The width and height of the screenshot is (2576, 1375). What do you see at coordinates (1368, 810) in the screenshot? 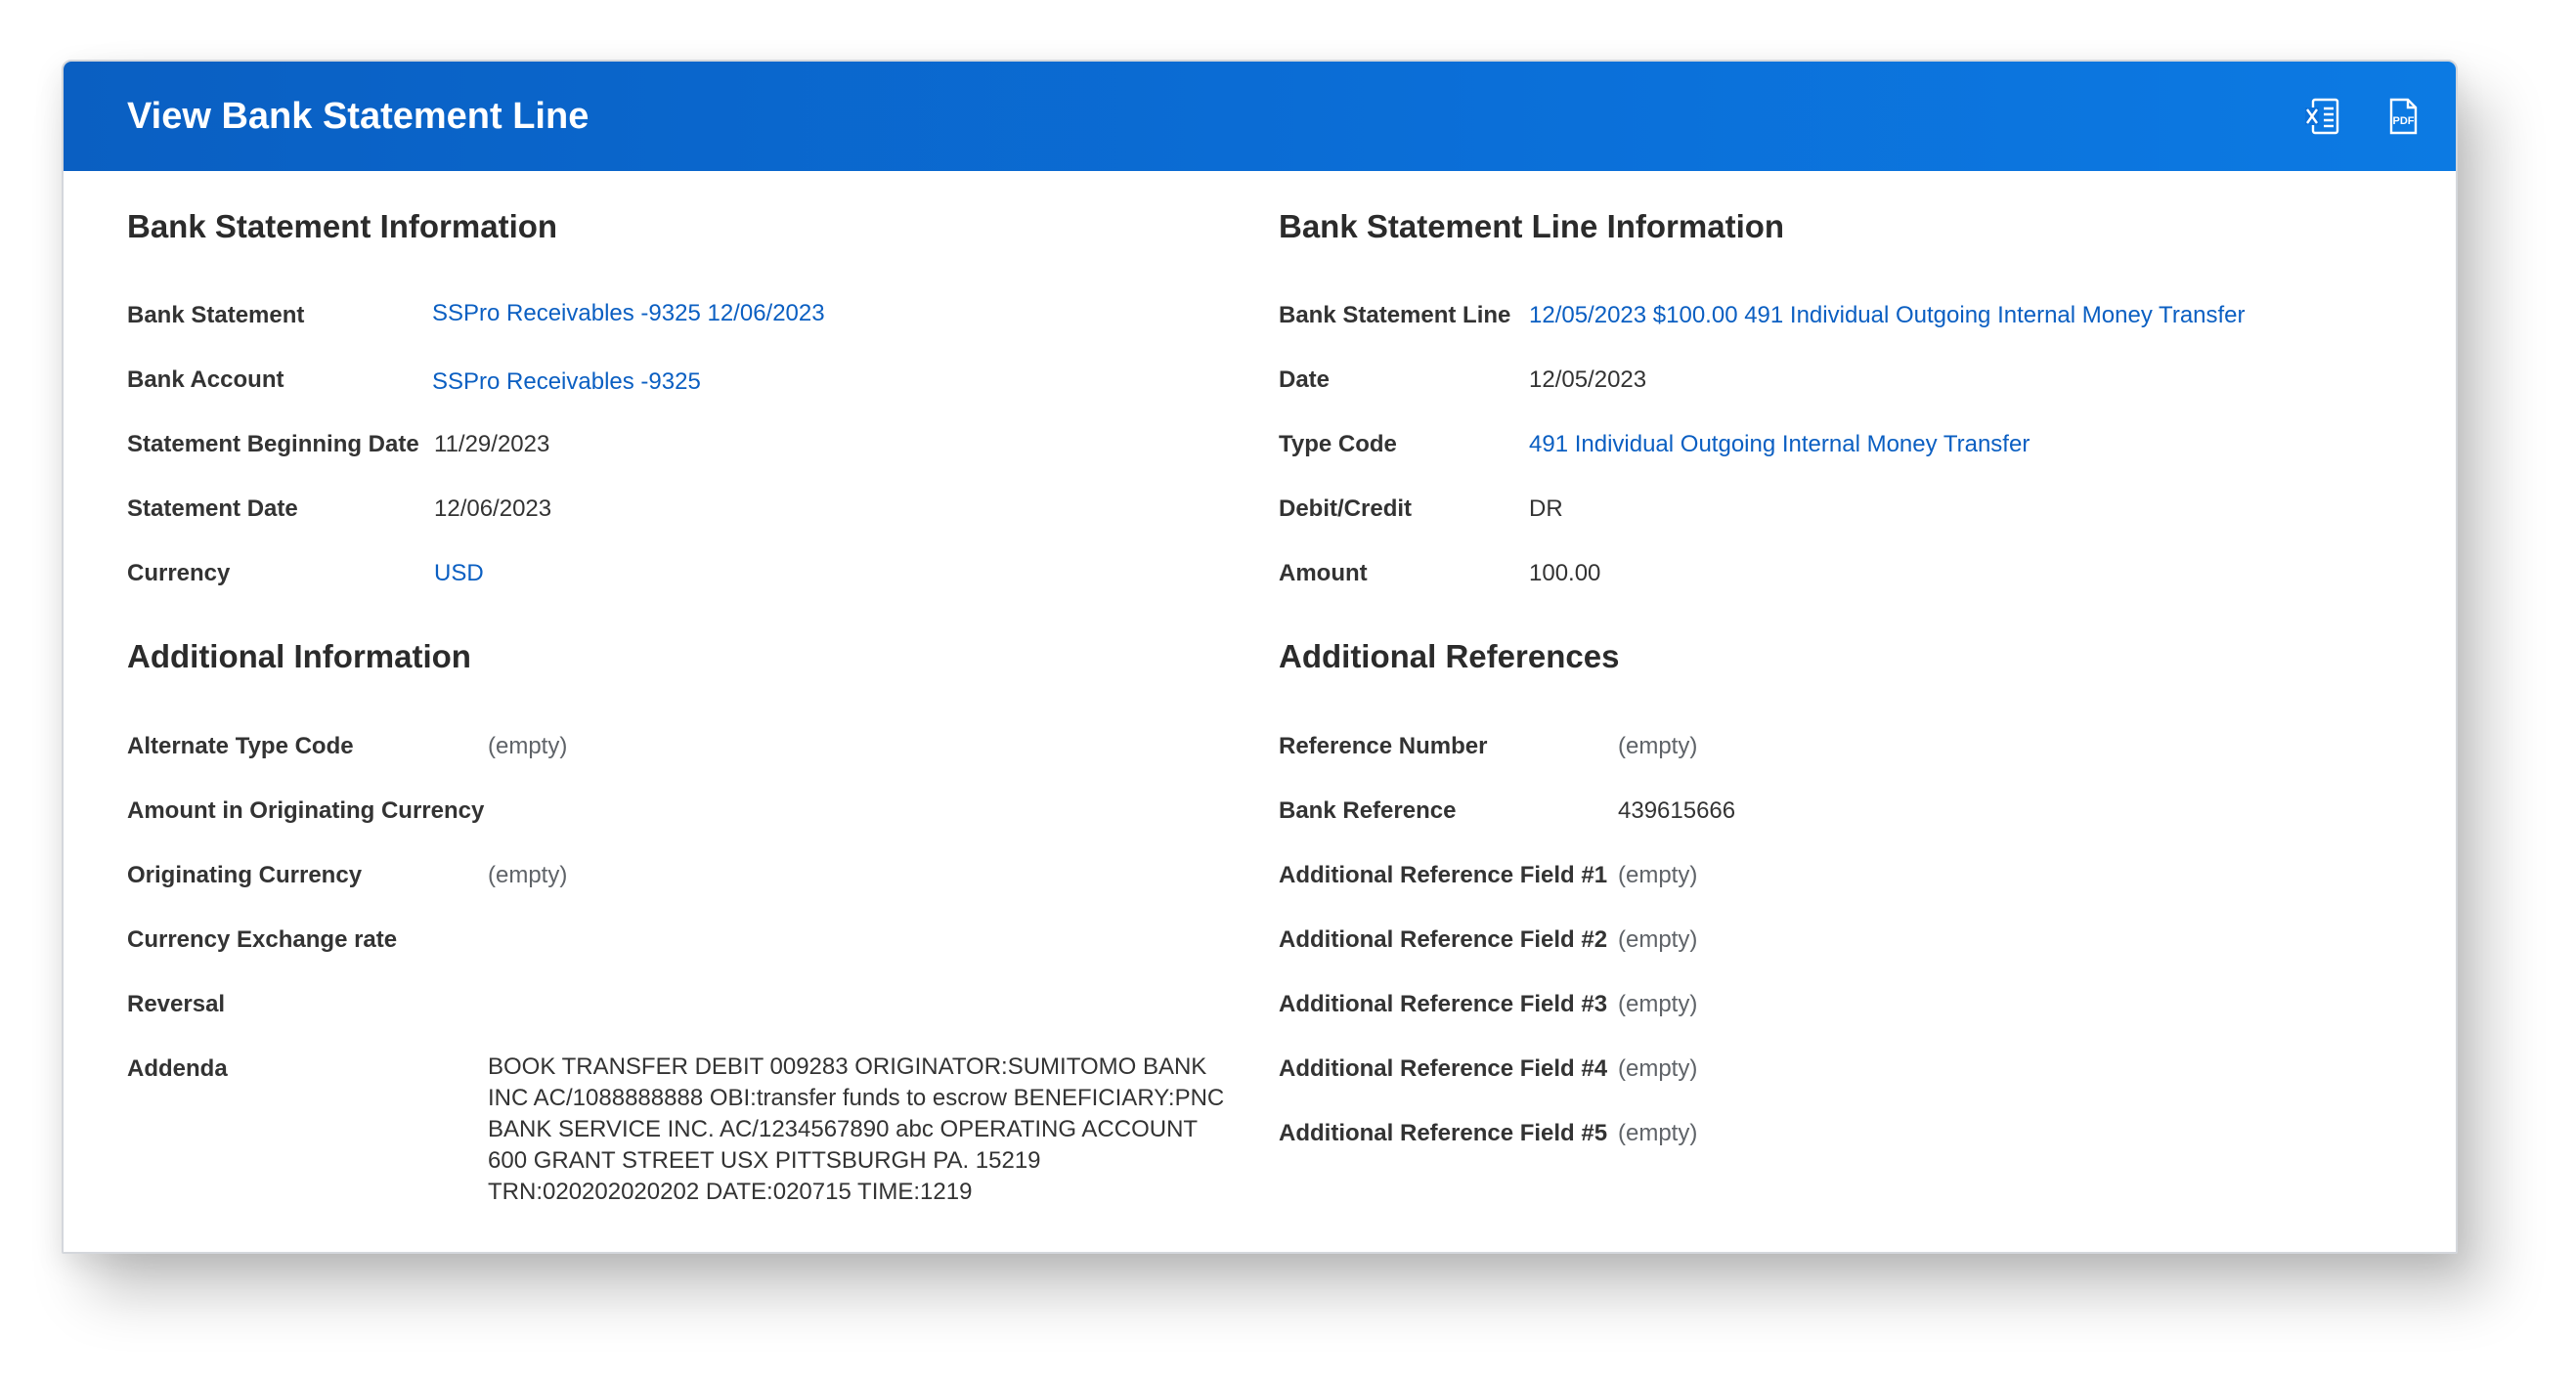
I see `bank-reference-label: Bank Reference` at bounding box center [1368, 810].